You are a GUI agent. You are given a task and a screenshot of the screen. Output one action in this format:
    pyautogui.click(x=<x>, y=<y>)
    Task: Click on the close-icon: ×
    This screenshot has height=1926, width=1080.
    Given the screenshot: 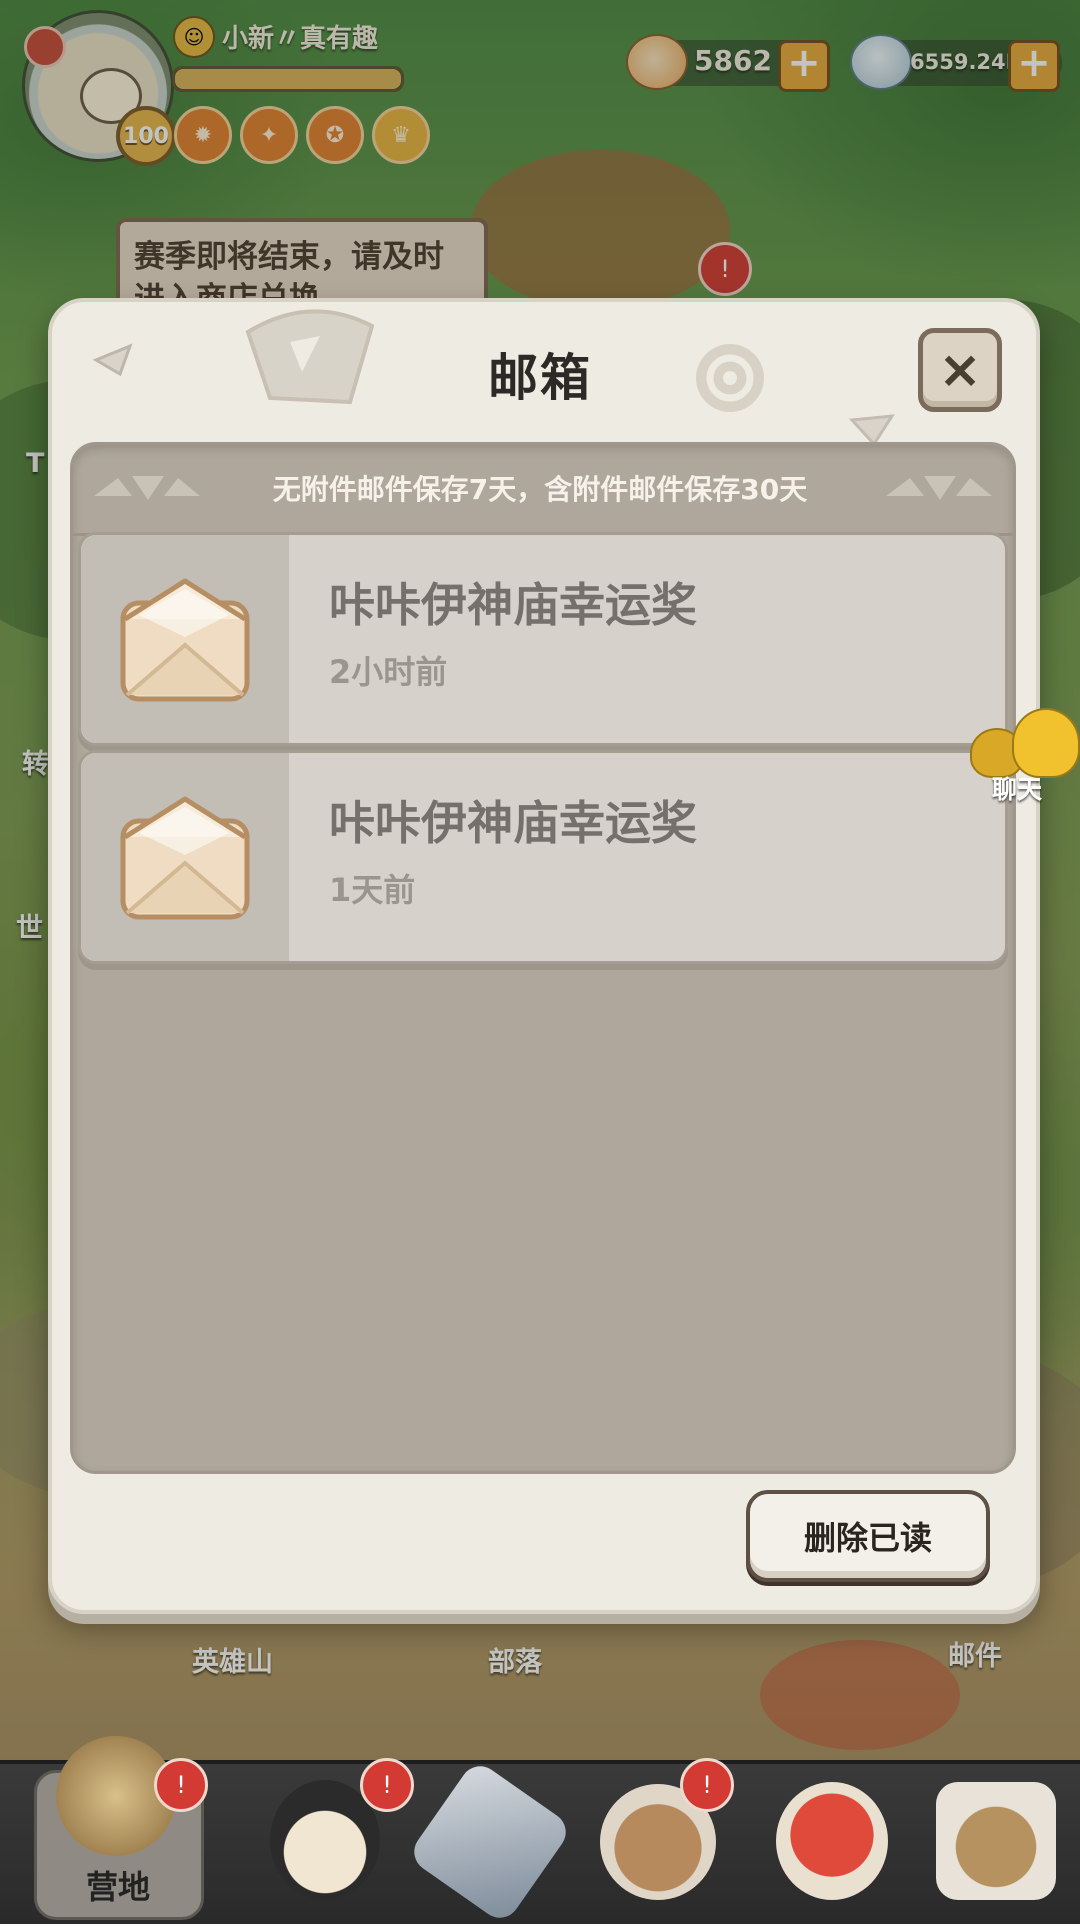 What is the action you would take?
    pyautogui.click(x=960, y=370)
    